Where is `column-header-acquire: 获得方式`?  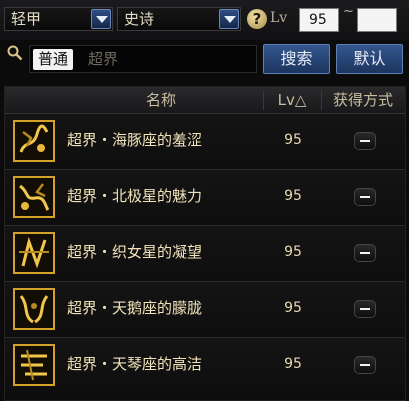 column-header-acquire: 获得方式 is located at coordinates (363, 100).